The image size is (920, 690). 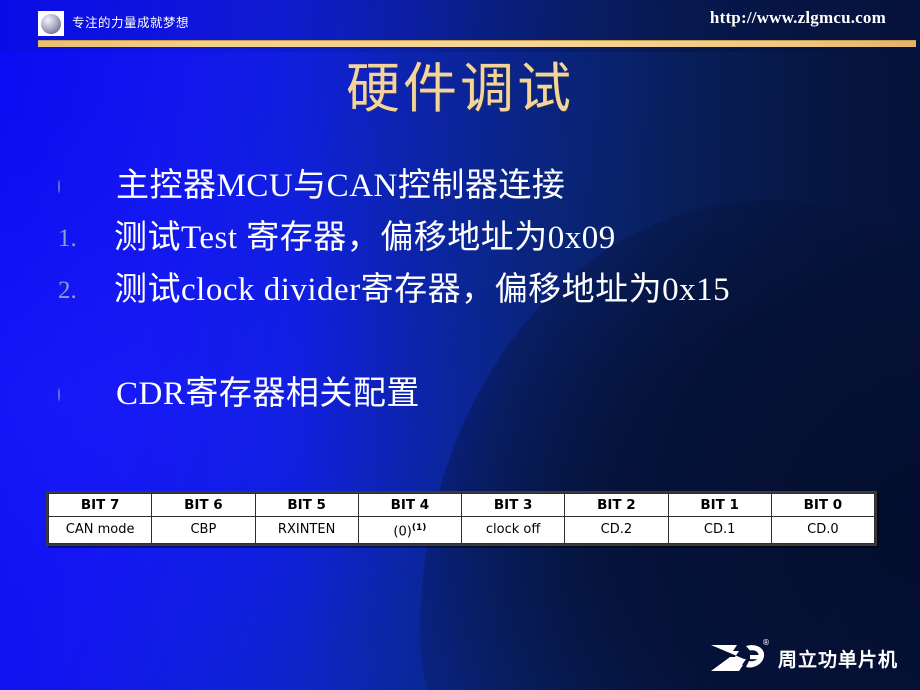 I want to click on table-value-cell: (0)(1), so click(x=410, y=530).